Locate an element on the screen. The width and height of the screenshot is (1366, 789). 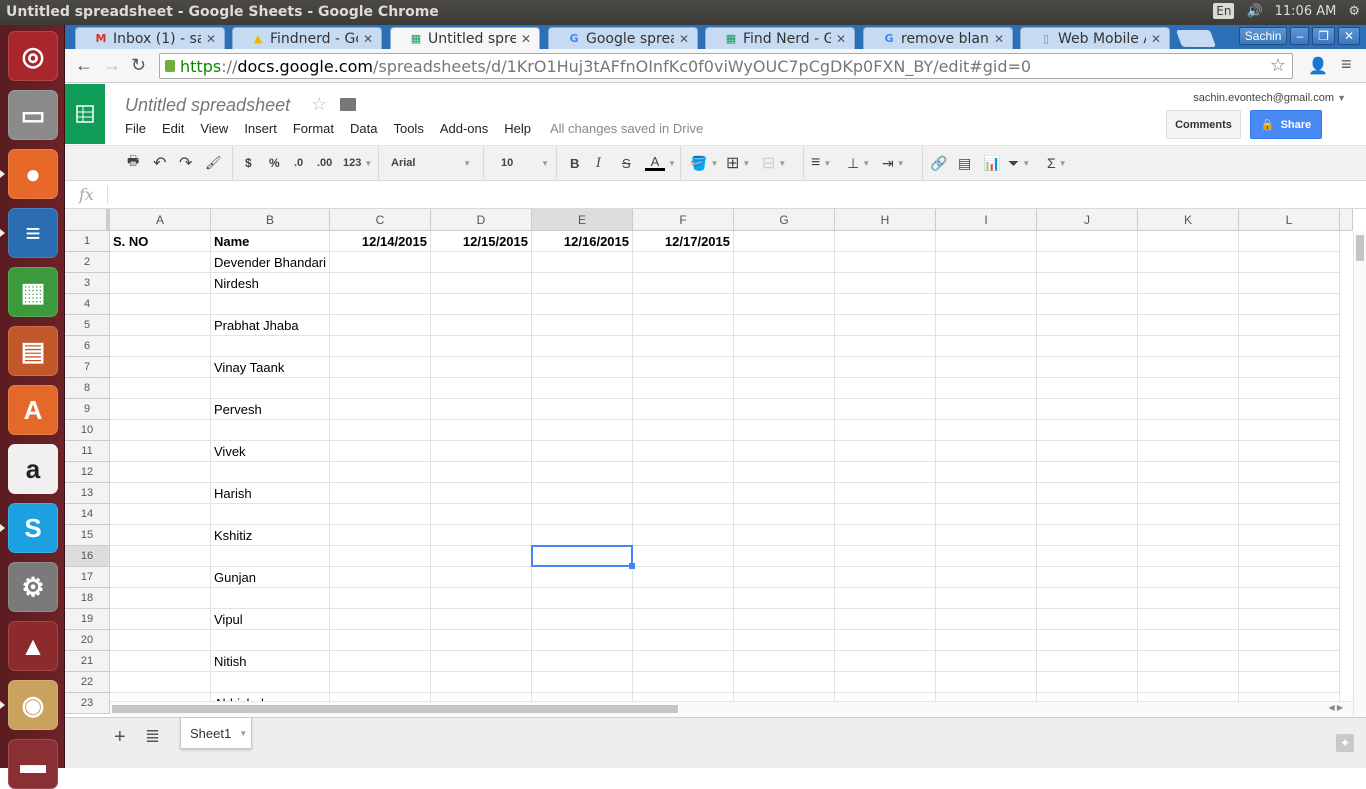
extension-icon: 👤 is located at coordinates (1318, 66).